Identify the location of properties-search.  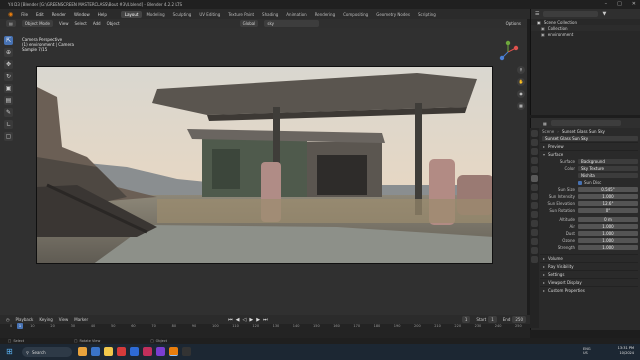
(585, 123).